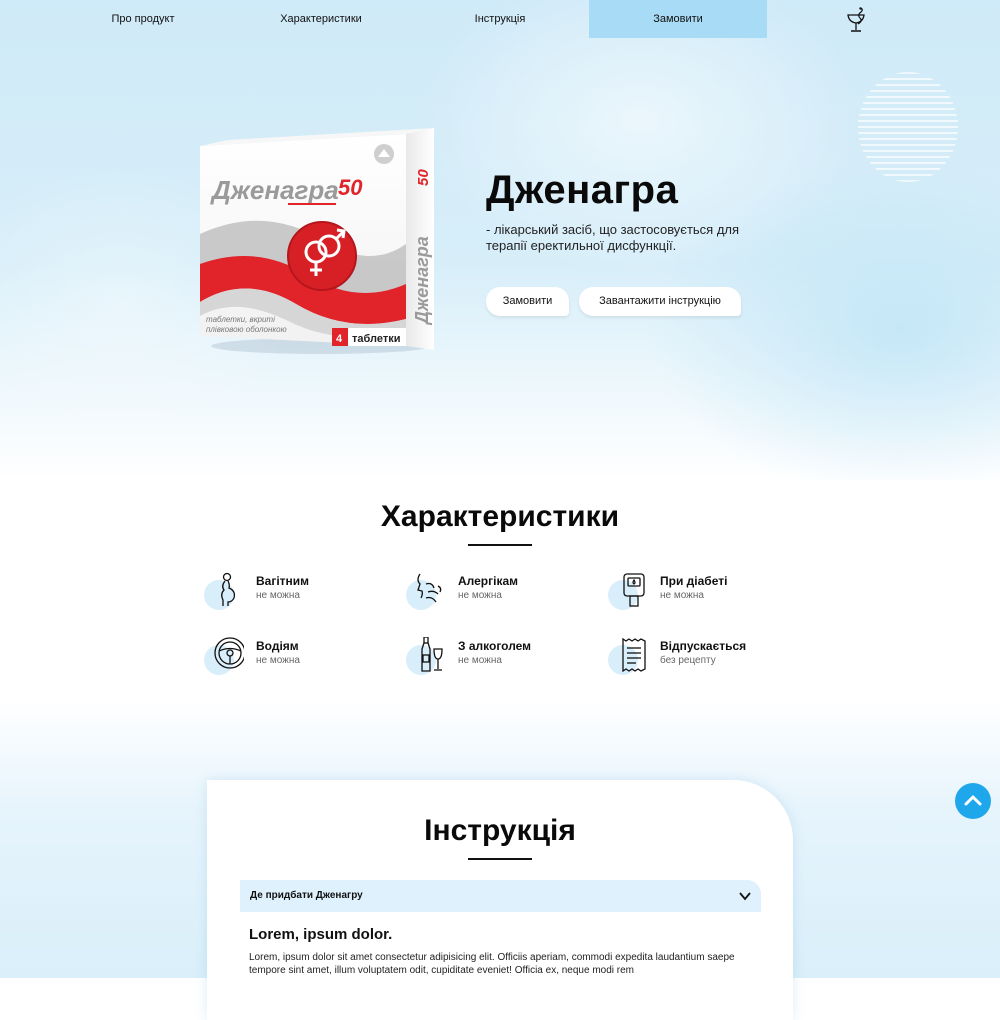 Image resolution: width=1000 pixels, height=1020 pixels. What do you see at coordinates (500, 859) in the screenshot?
I see `instruction-underline` at bounding box center [500, 859].